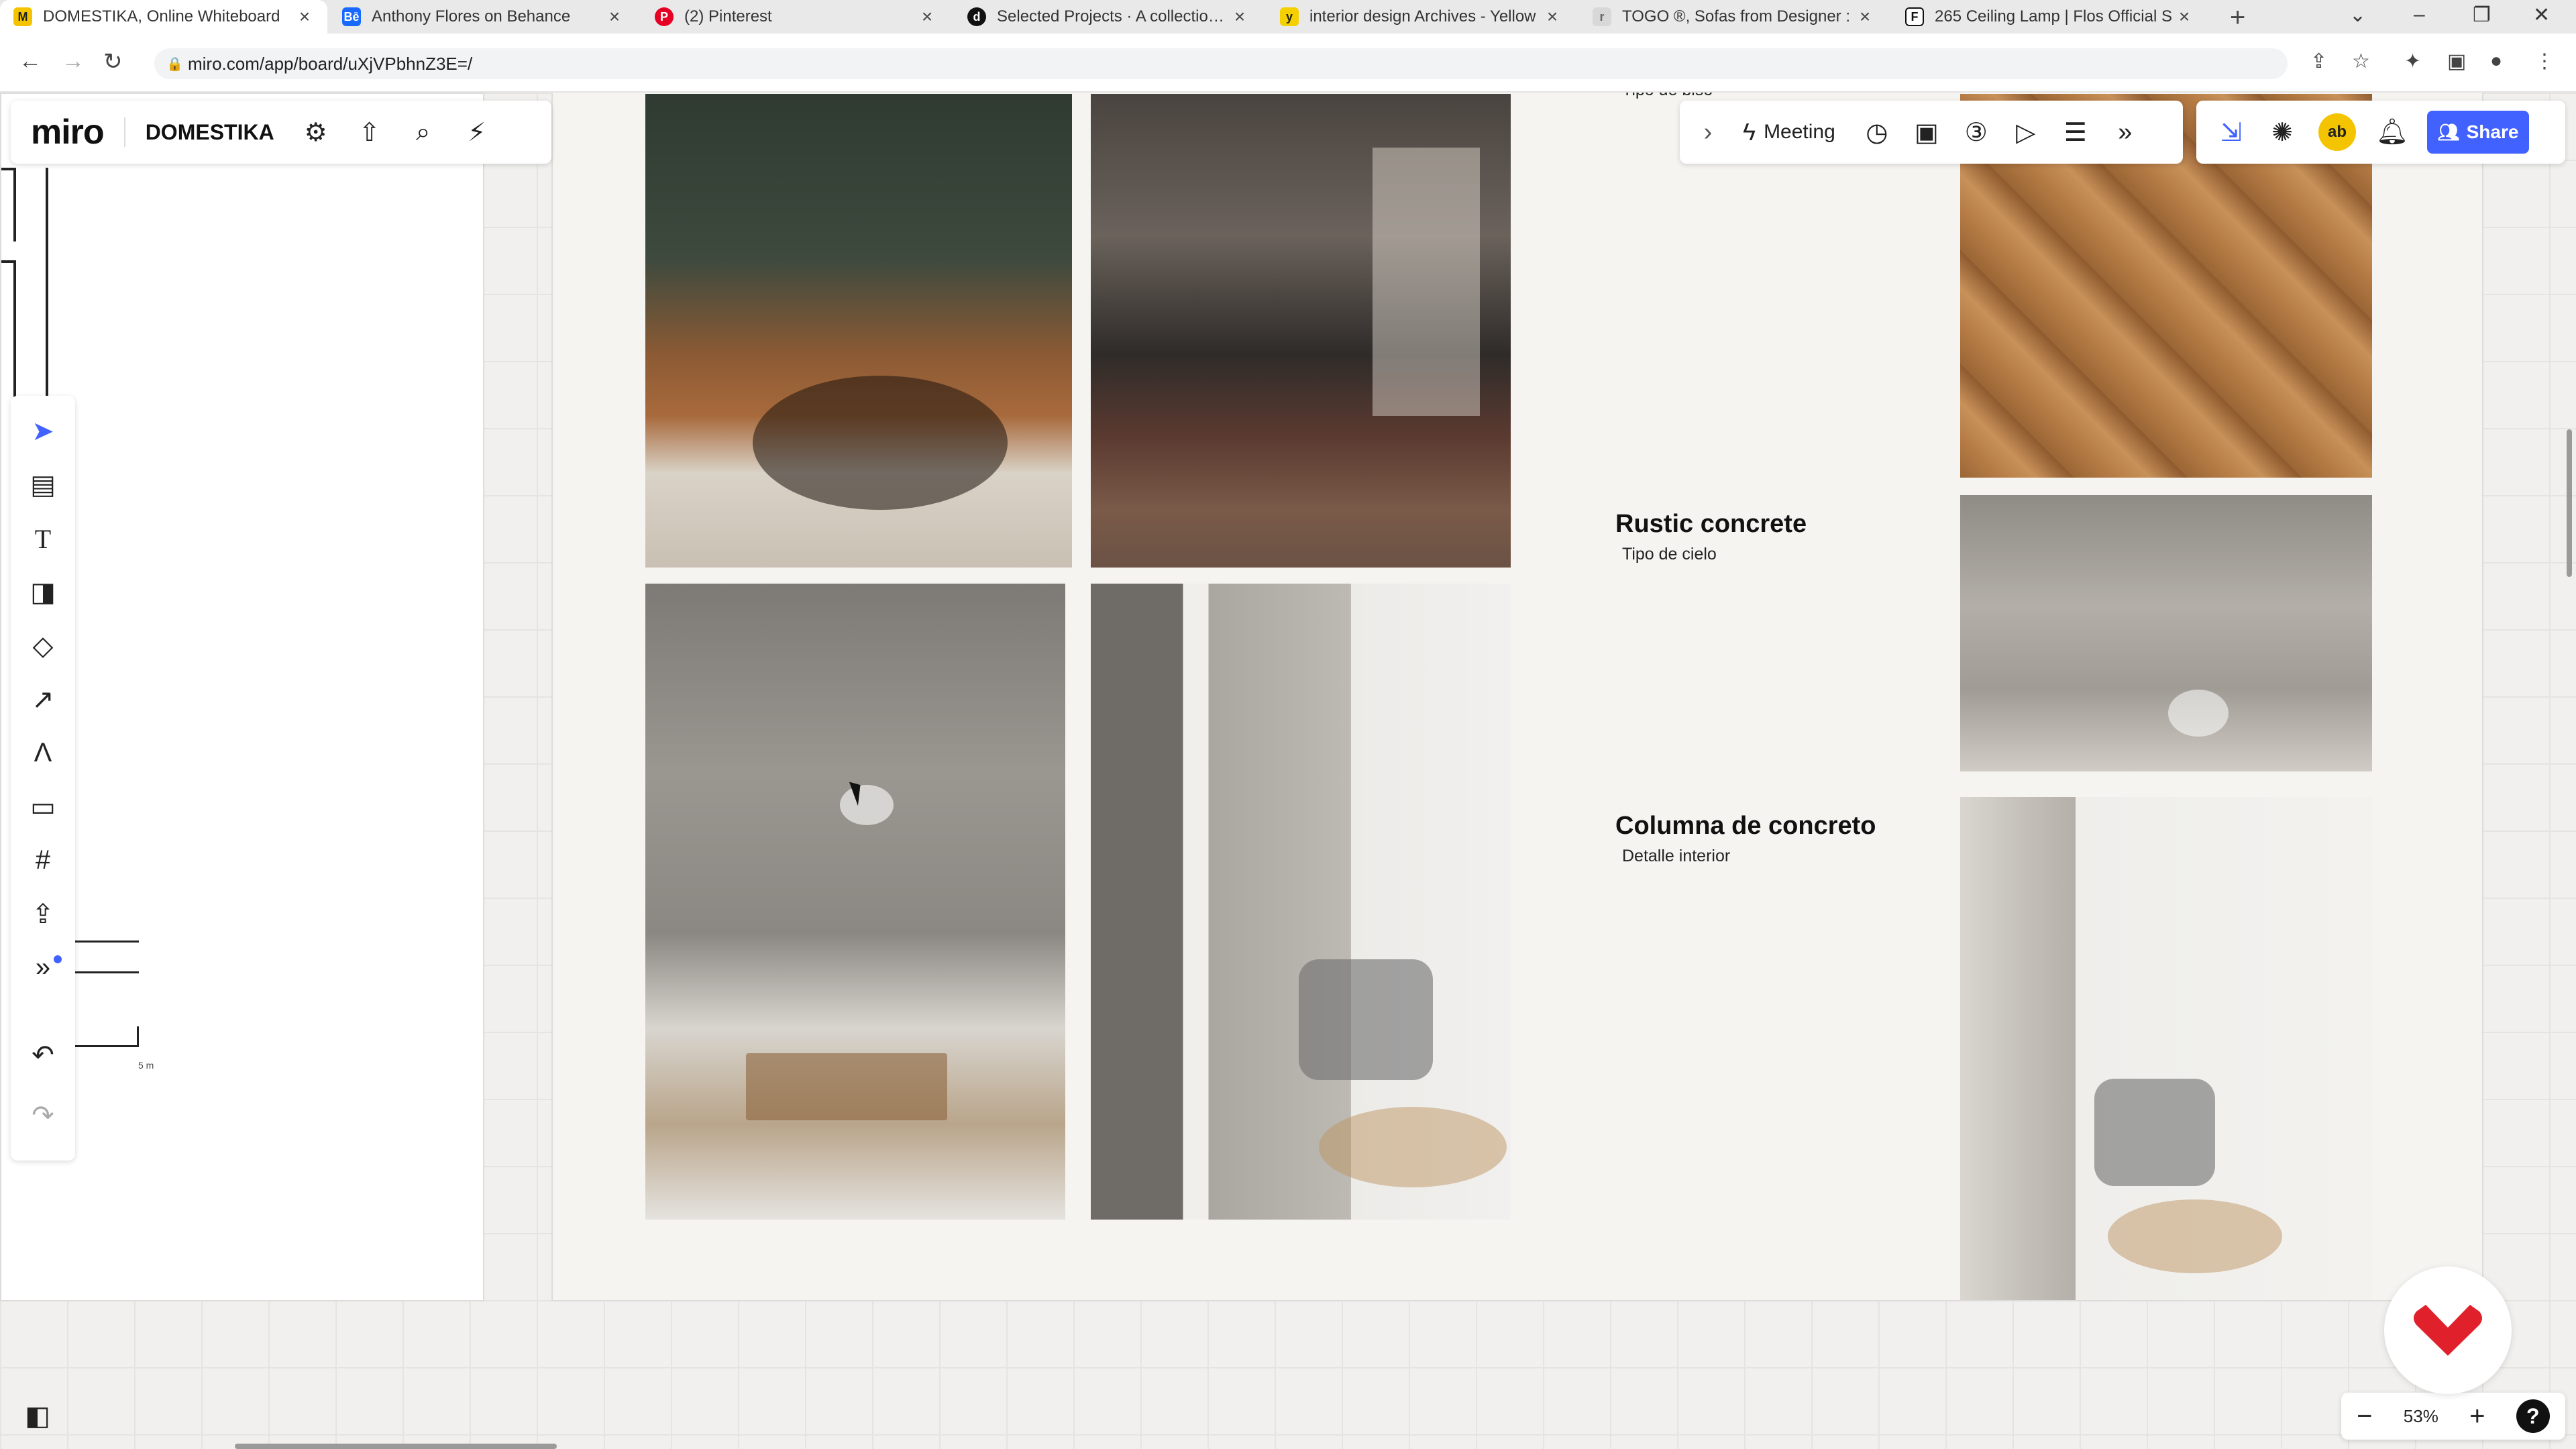  Describe the element at coordinates (1108, 17) in the screenshot. I see `tab-domestika: d Selected Projects · A collection o ×` at that location.